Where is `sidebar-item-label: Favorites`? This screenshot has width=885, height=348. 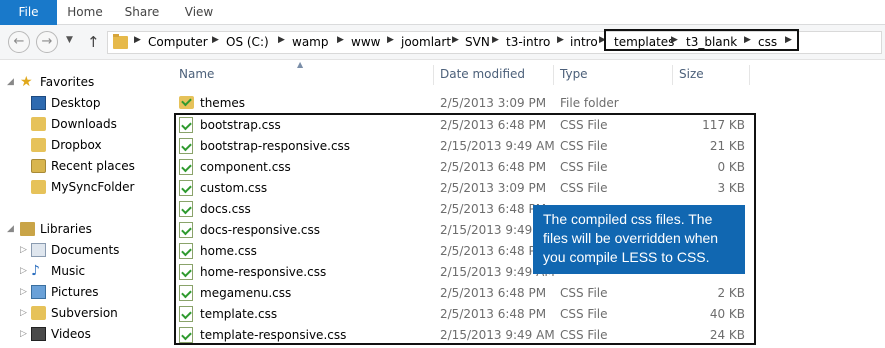 sidebar-item-label: Favorites is located at coordinates (67, 82).